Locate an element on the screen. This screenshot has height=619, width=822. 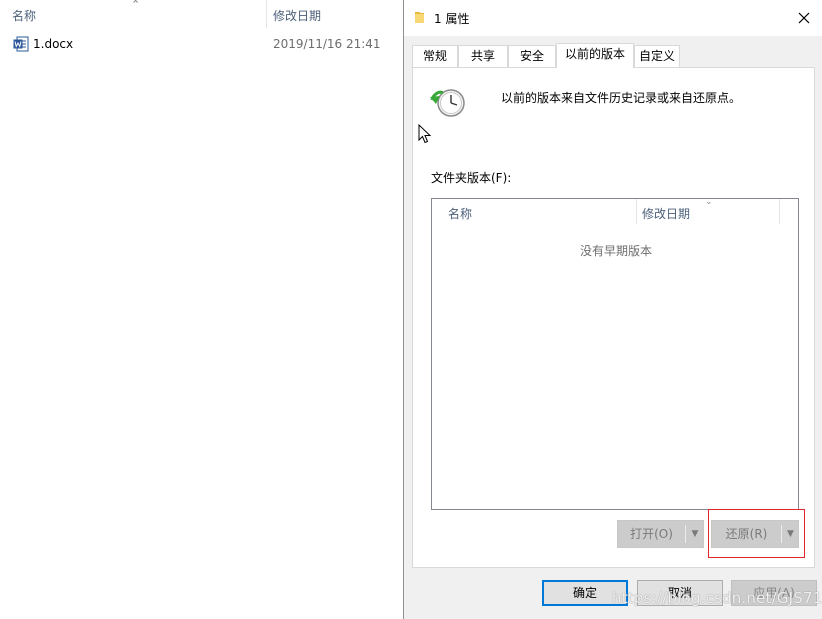
empty-list-message: 没有早期版本 is located at coordinates (615, 251).